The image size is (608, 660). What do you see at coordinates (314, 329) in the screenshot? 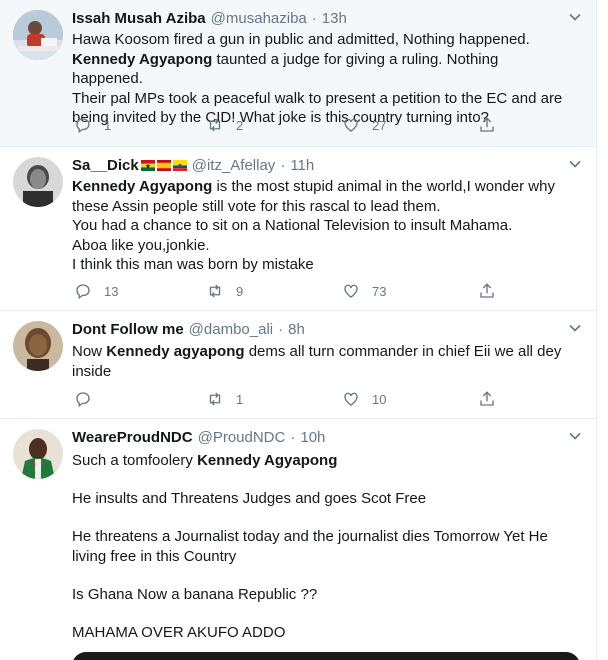
I see `tweet-header: Dont Follow me @dambo_ali · 8h` at bounding box center [314, 329].